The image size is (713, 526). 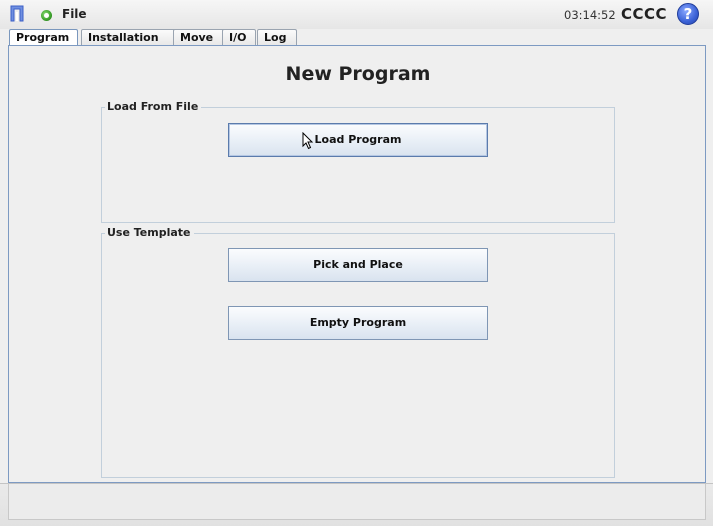 What do you see at coordinates (239, 37) in the screenshot?
I see `tab-io: I/O` at bounding box center [239, 37].